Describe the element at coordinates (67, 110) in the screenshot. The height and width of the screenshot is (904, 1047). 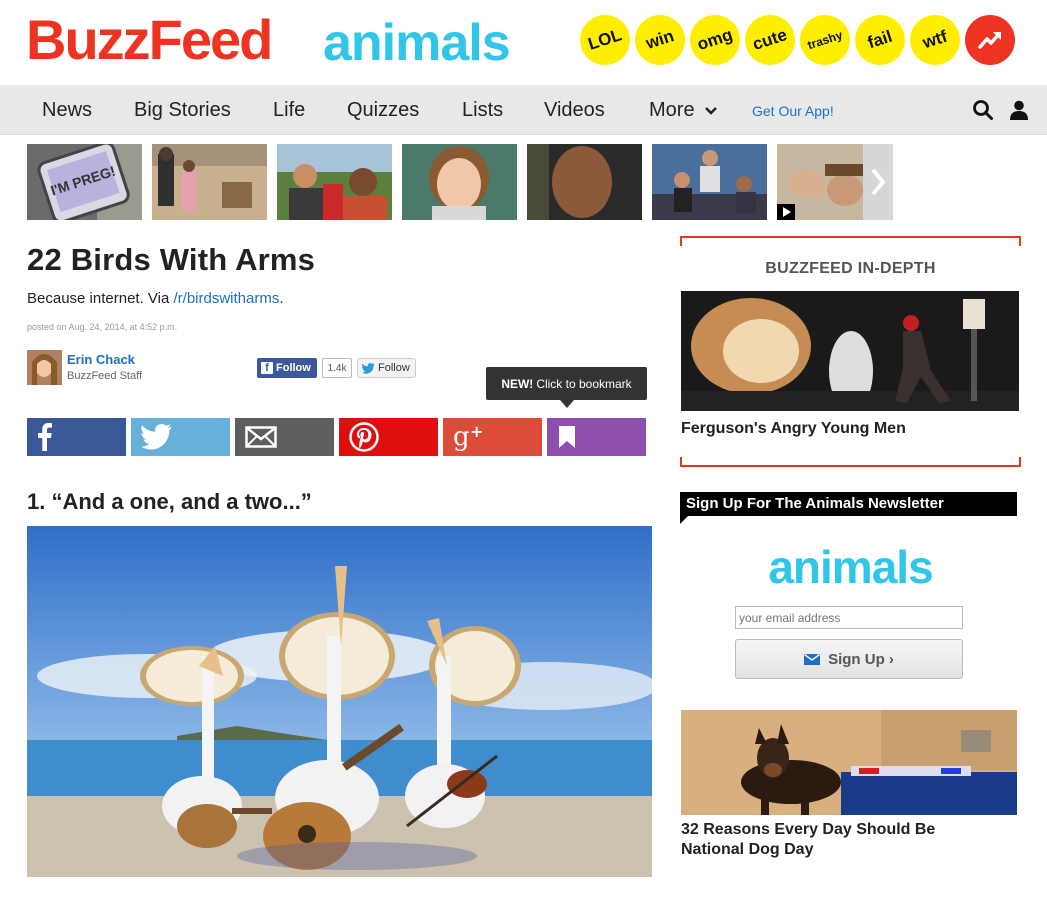
I see `nav-item-news: News` at that location.